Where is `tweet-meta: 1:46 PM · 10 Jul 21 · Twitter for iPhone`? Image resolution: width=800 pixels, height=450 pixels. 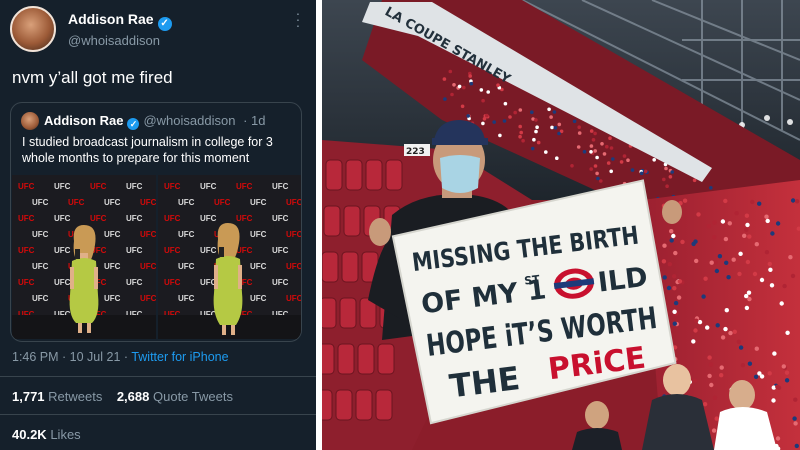
tweet-meta: 1:46 PM · 10 Jul 21 · Twitter for iPhone is located at coordinates (120, 357).